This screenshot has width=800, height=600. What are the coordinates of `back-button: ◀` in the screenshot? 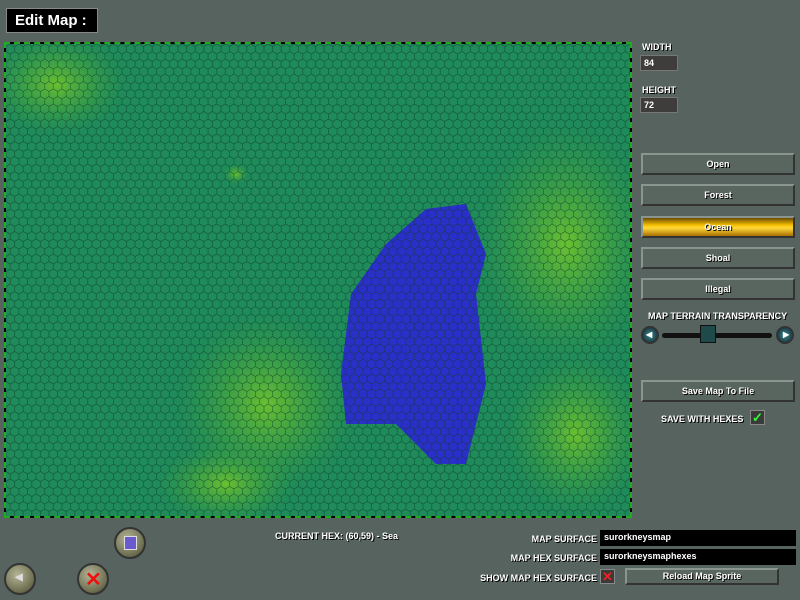 It's located at (20, 579).